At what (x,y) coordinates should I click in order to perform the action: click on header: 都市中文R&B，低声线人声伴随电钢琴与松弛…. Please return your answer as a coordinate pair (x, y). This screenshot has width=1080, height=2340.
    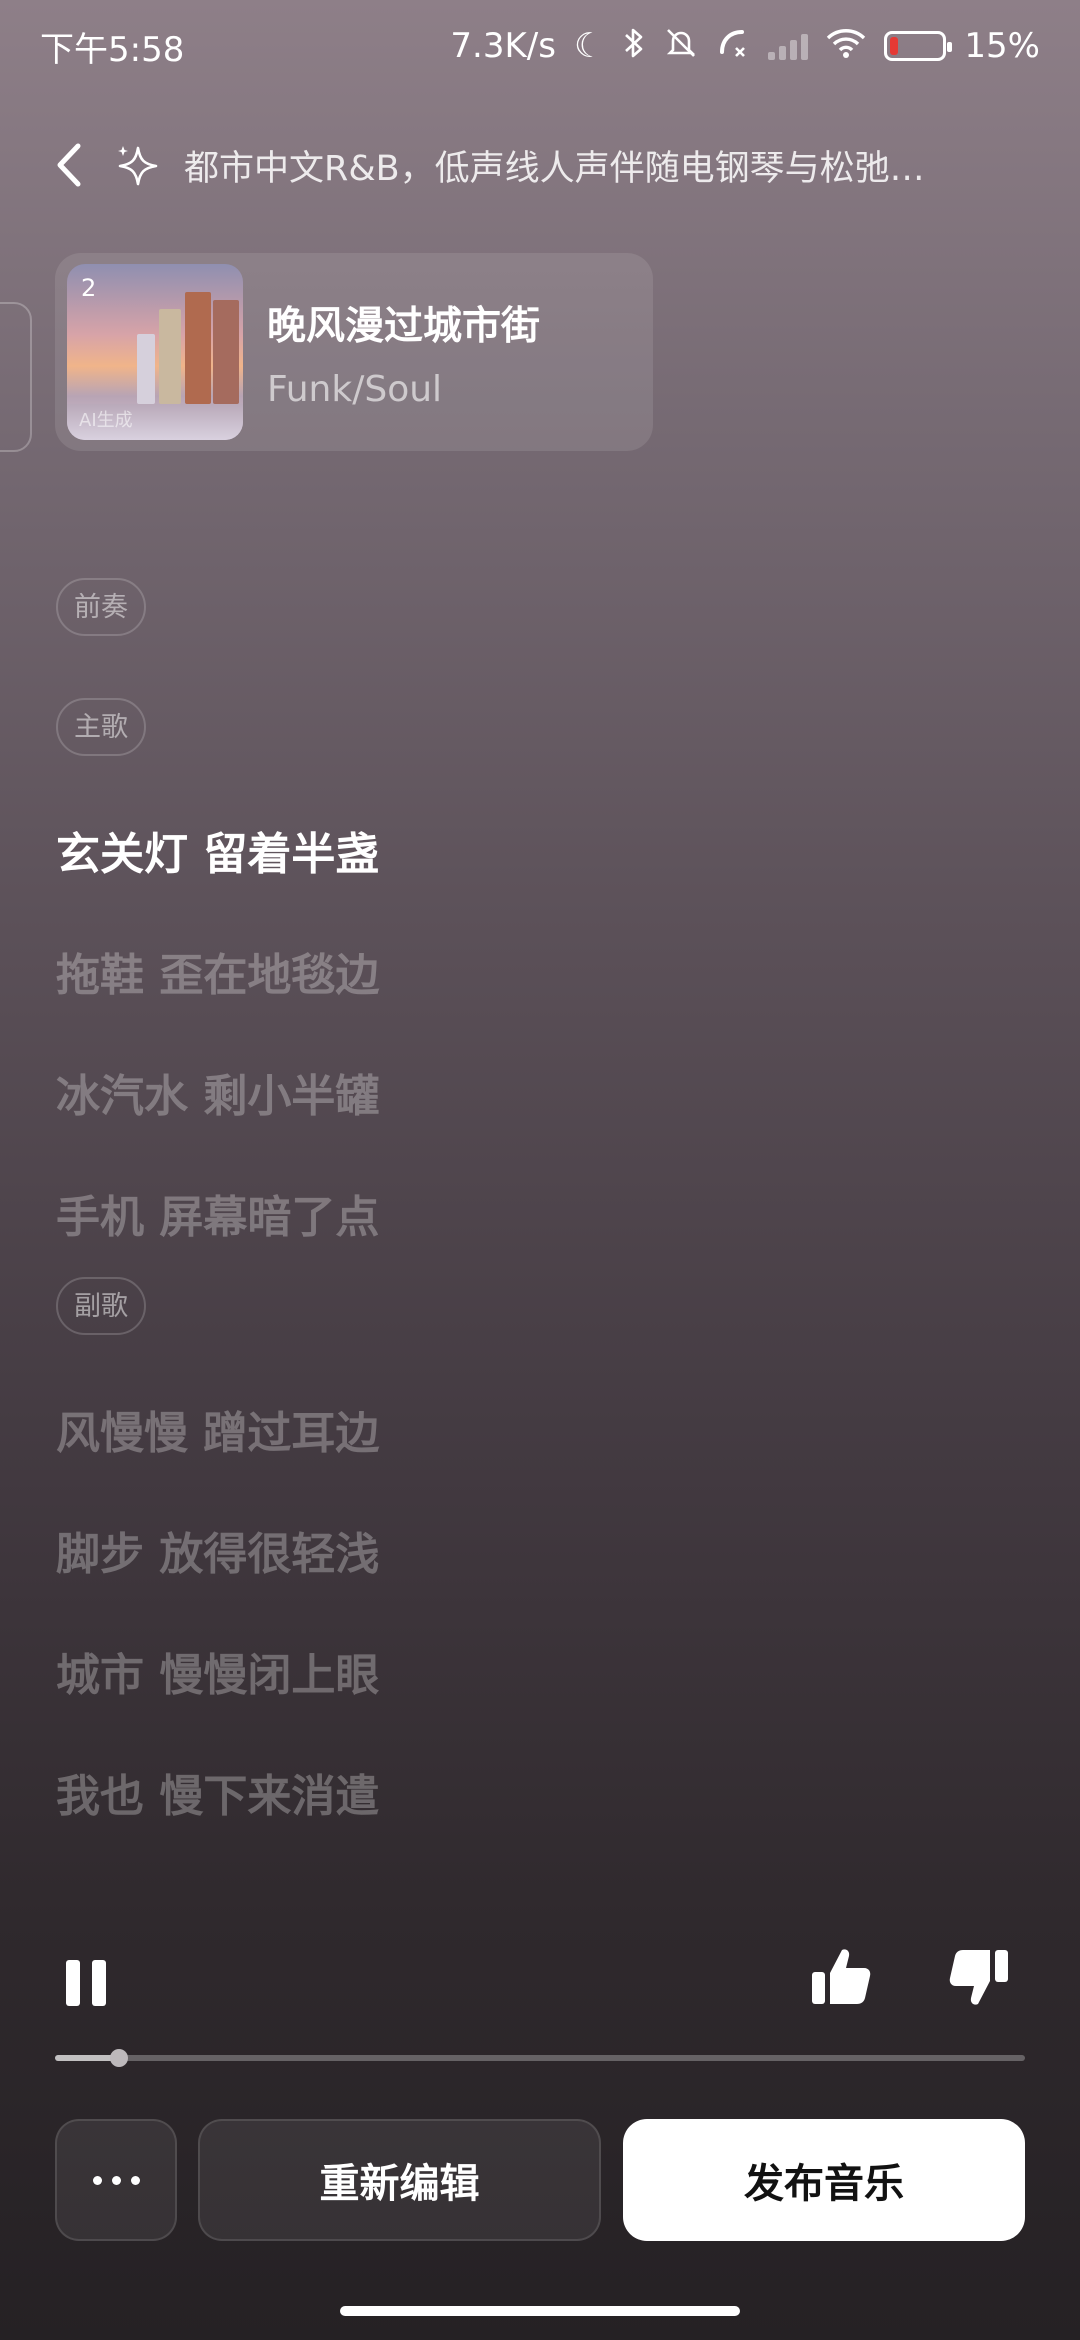
    Looking at the image, I should click on (540, 165).